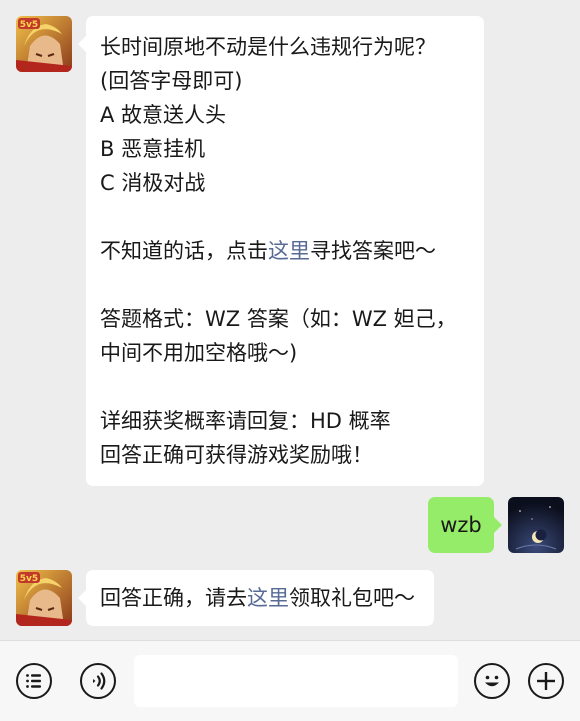  I want to click on message-line: C 消极对战, so click(153, 183).